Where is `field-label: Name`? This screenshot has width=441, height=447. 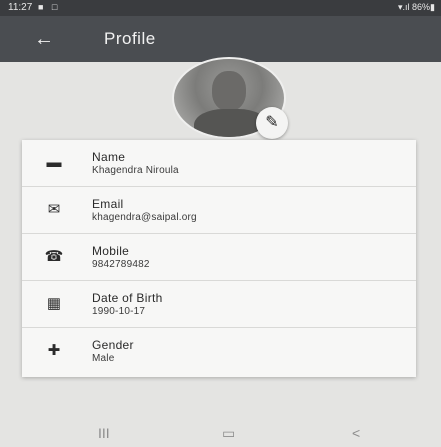 field-label: Name is located at coordinates (109, 157).